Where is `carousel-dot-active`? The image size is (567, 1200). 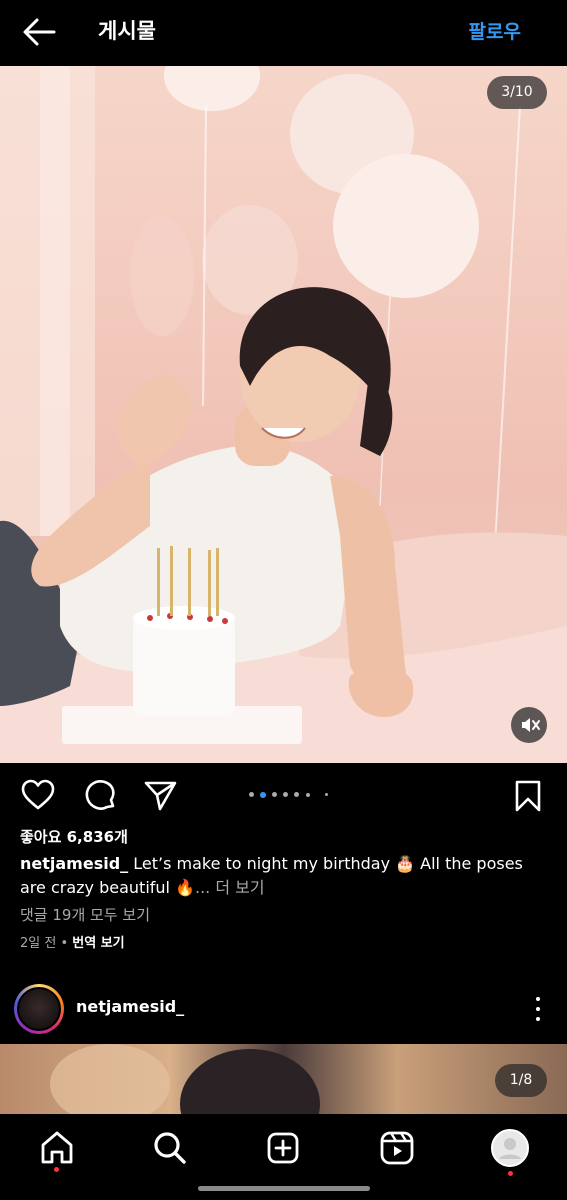 carousel-dot-active is located at coordinates (263, 794).